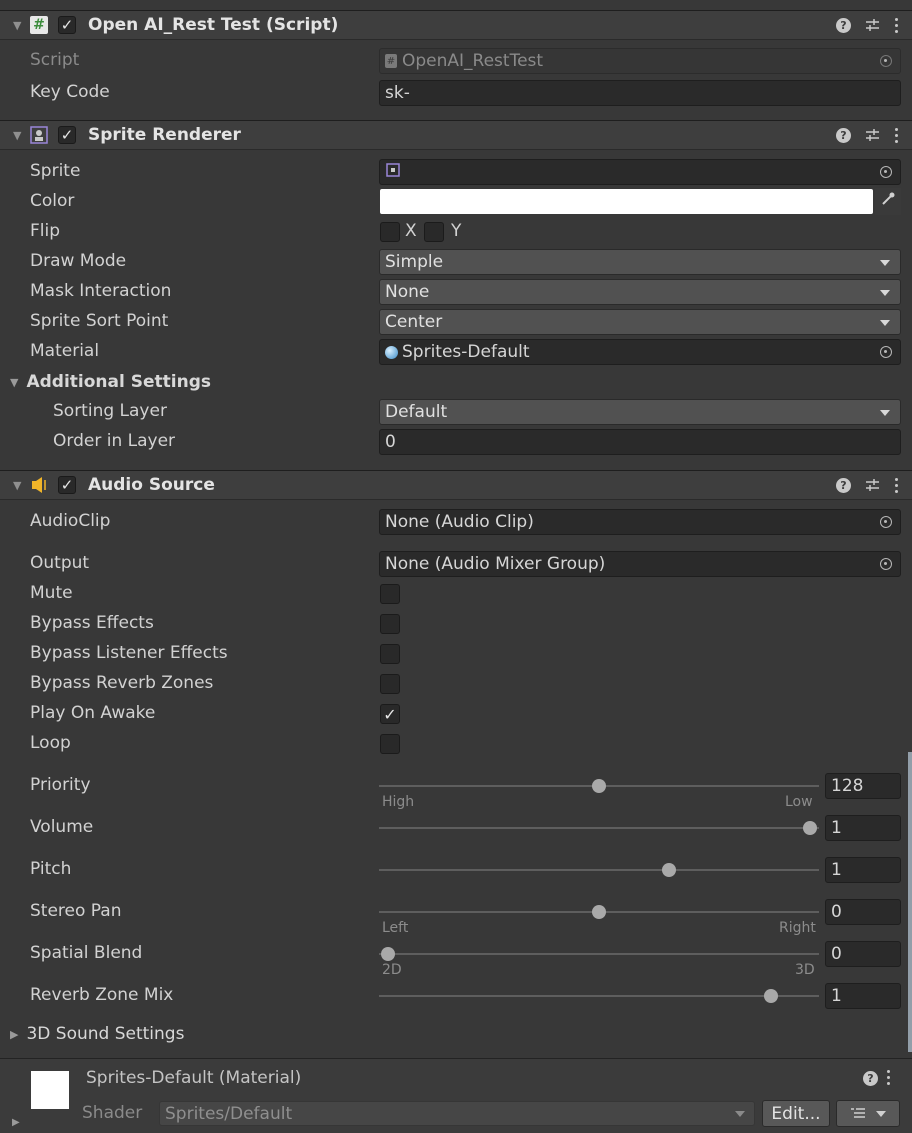  I want to click on shader-options-button, so click(868, 1113).